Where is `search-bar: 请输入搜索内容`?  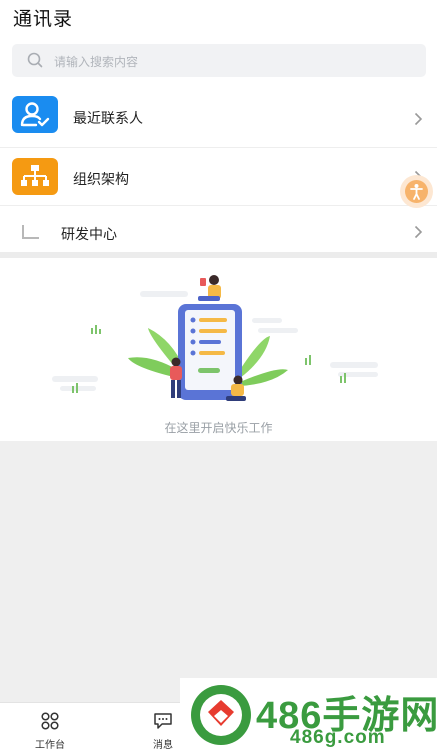 search-bar: 请输入搜索内容 is located at coordinates (218, 62).